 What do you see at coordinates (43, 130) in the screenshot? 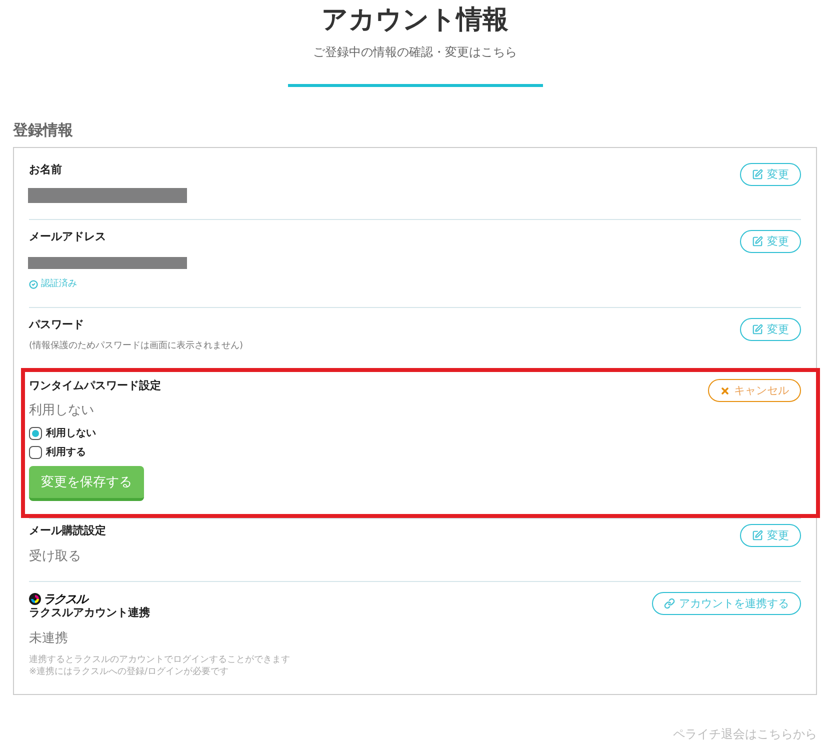
I see `section-heading: 登録情報` at bounding box center [43, 130].